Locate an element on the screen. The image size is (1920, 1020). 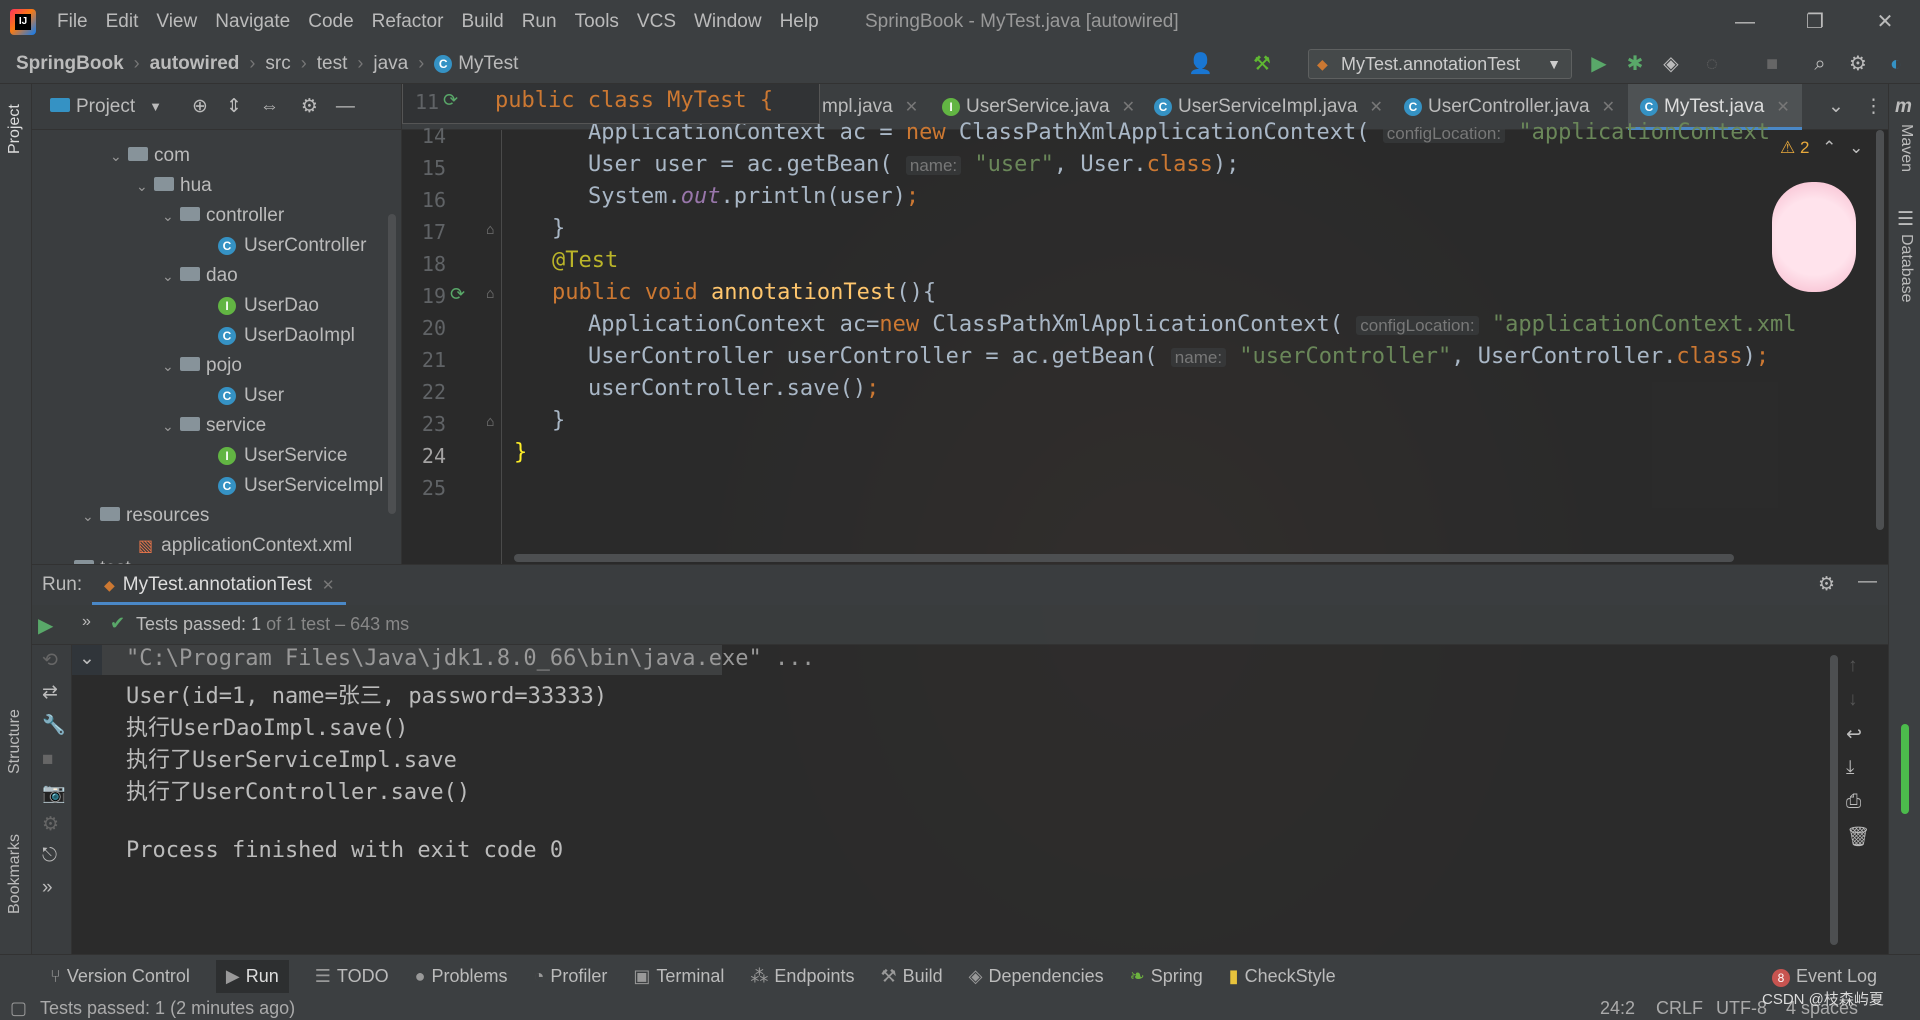
tree-item-userserviceimpl: C UserServiceImpl is located at coordinates (300, 486).